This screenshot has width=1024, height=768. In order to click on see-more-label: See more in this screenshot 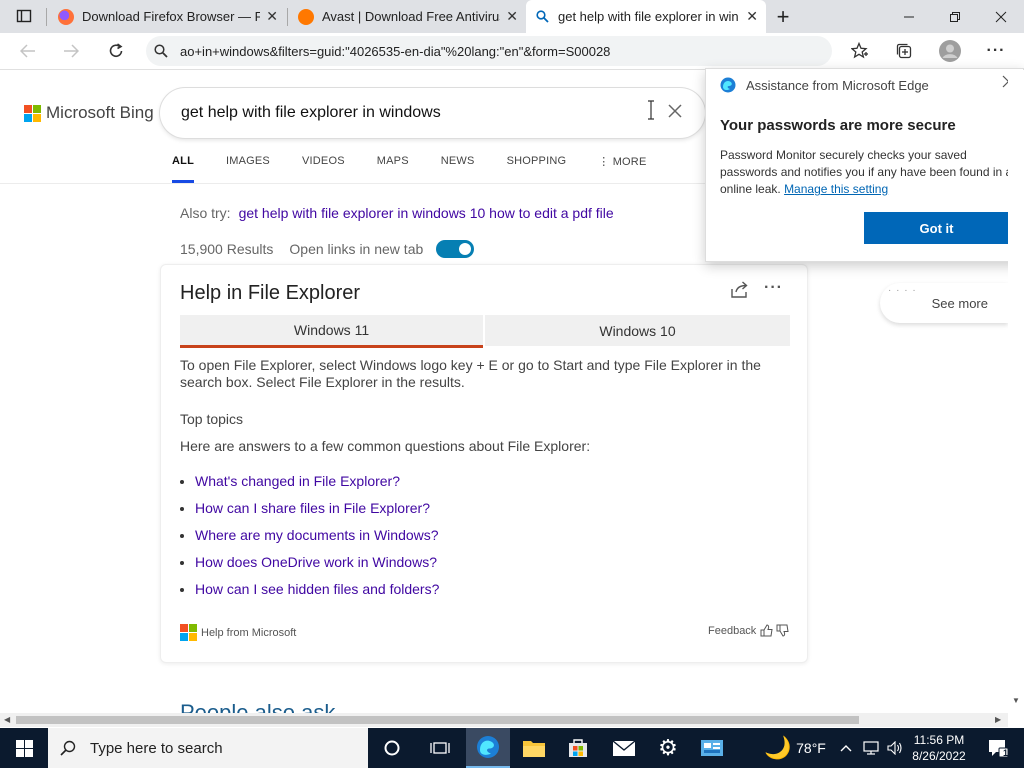, I will do `click(959, 303)`.